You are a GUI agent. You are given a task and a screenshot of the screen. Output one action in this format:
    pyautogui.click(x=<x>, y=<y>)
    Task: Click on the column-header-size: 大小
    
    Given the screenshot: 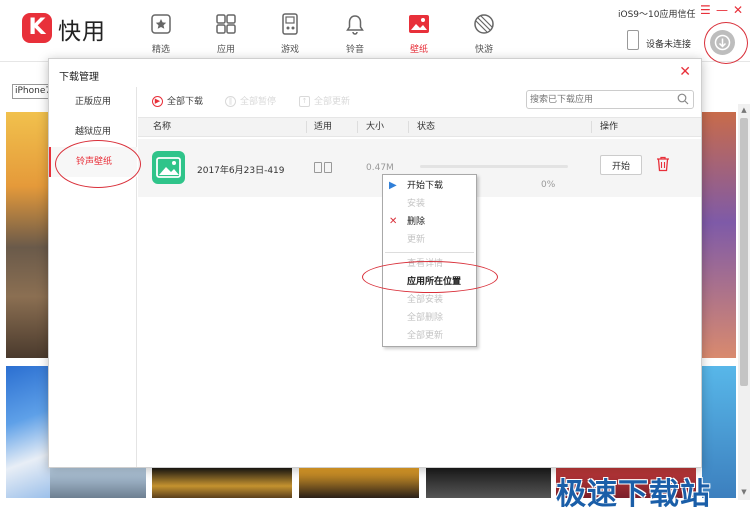 What is the action you would take?
    pyautogui.click(x=375, y=127)
    